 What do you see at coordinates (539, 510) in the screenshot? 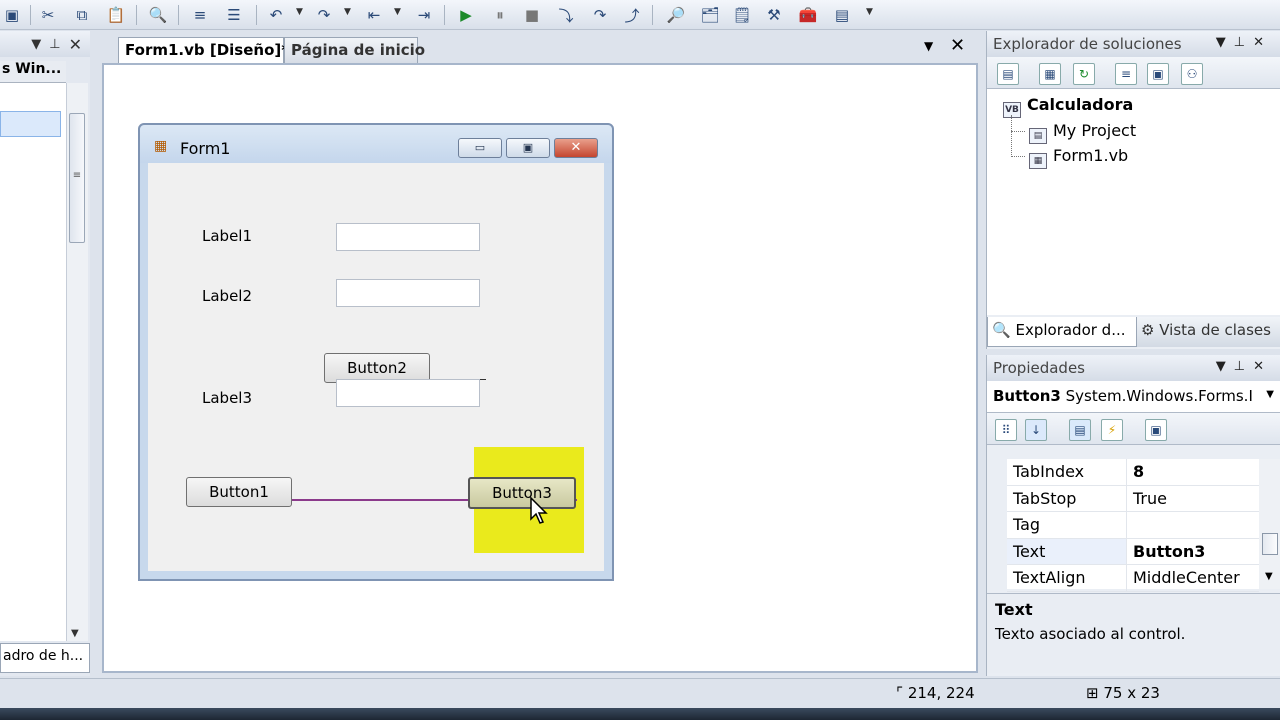
I see `mouse-cursor-icon` at bounding box center [539, 510].